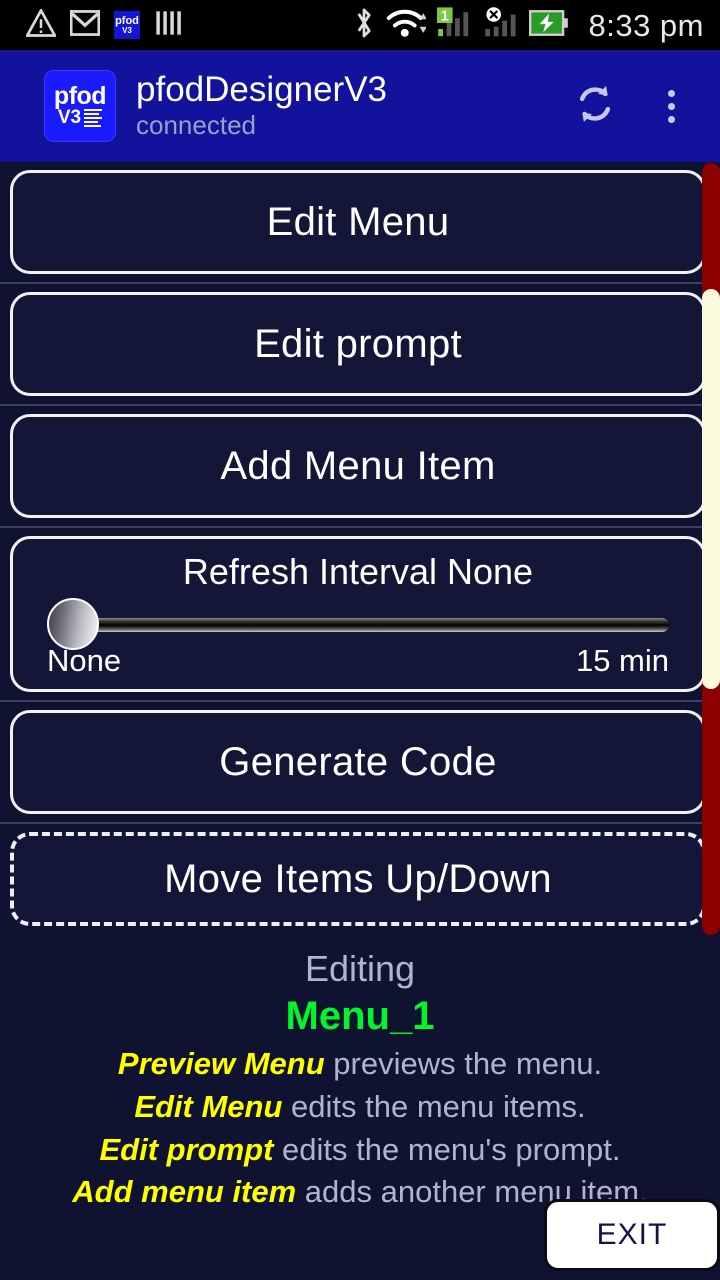  I want to click on app-logo-line1: pfod, so click(80, 95).